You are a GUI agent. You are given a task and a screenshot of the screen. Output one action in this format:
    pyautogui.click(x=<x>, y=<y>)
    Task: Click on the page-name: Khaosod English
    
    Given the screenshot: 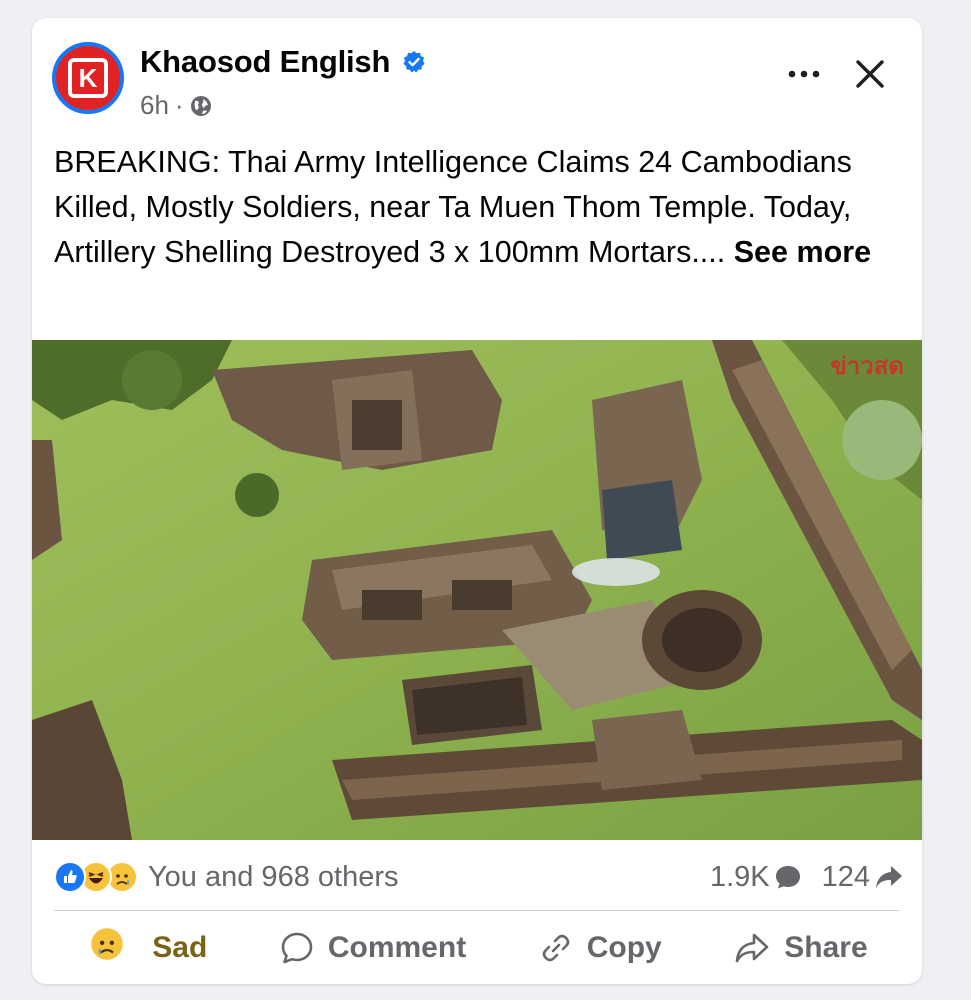 What is the action you would take?
    pyautogui.click(x=265, y=62)
    